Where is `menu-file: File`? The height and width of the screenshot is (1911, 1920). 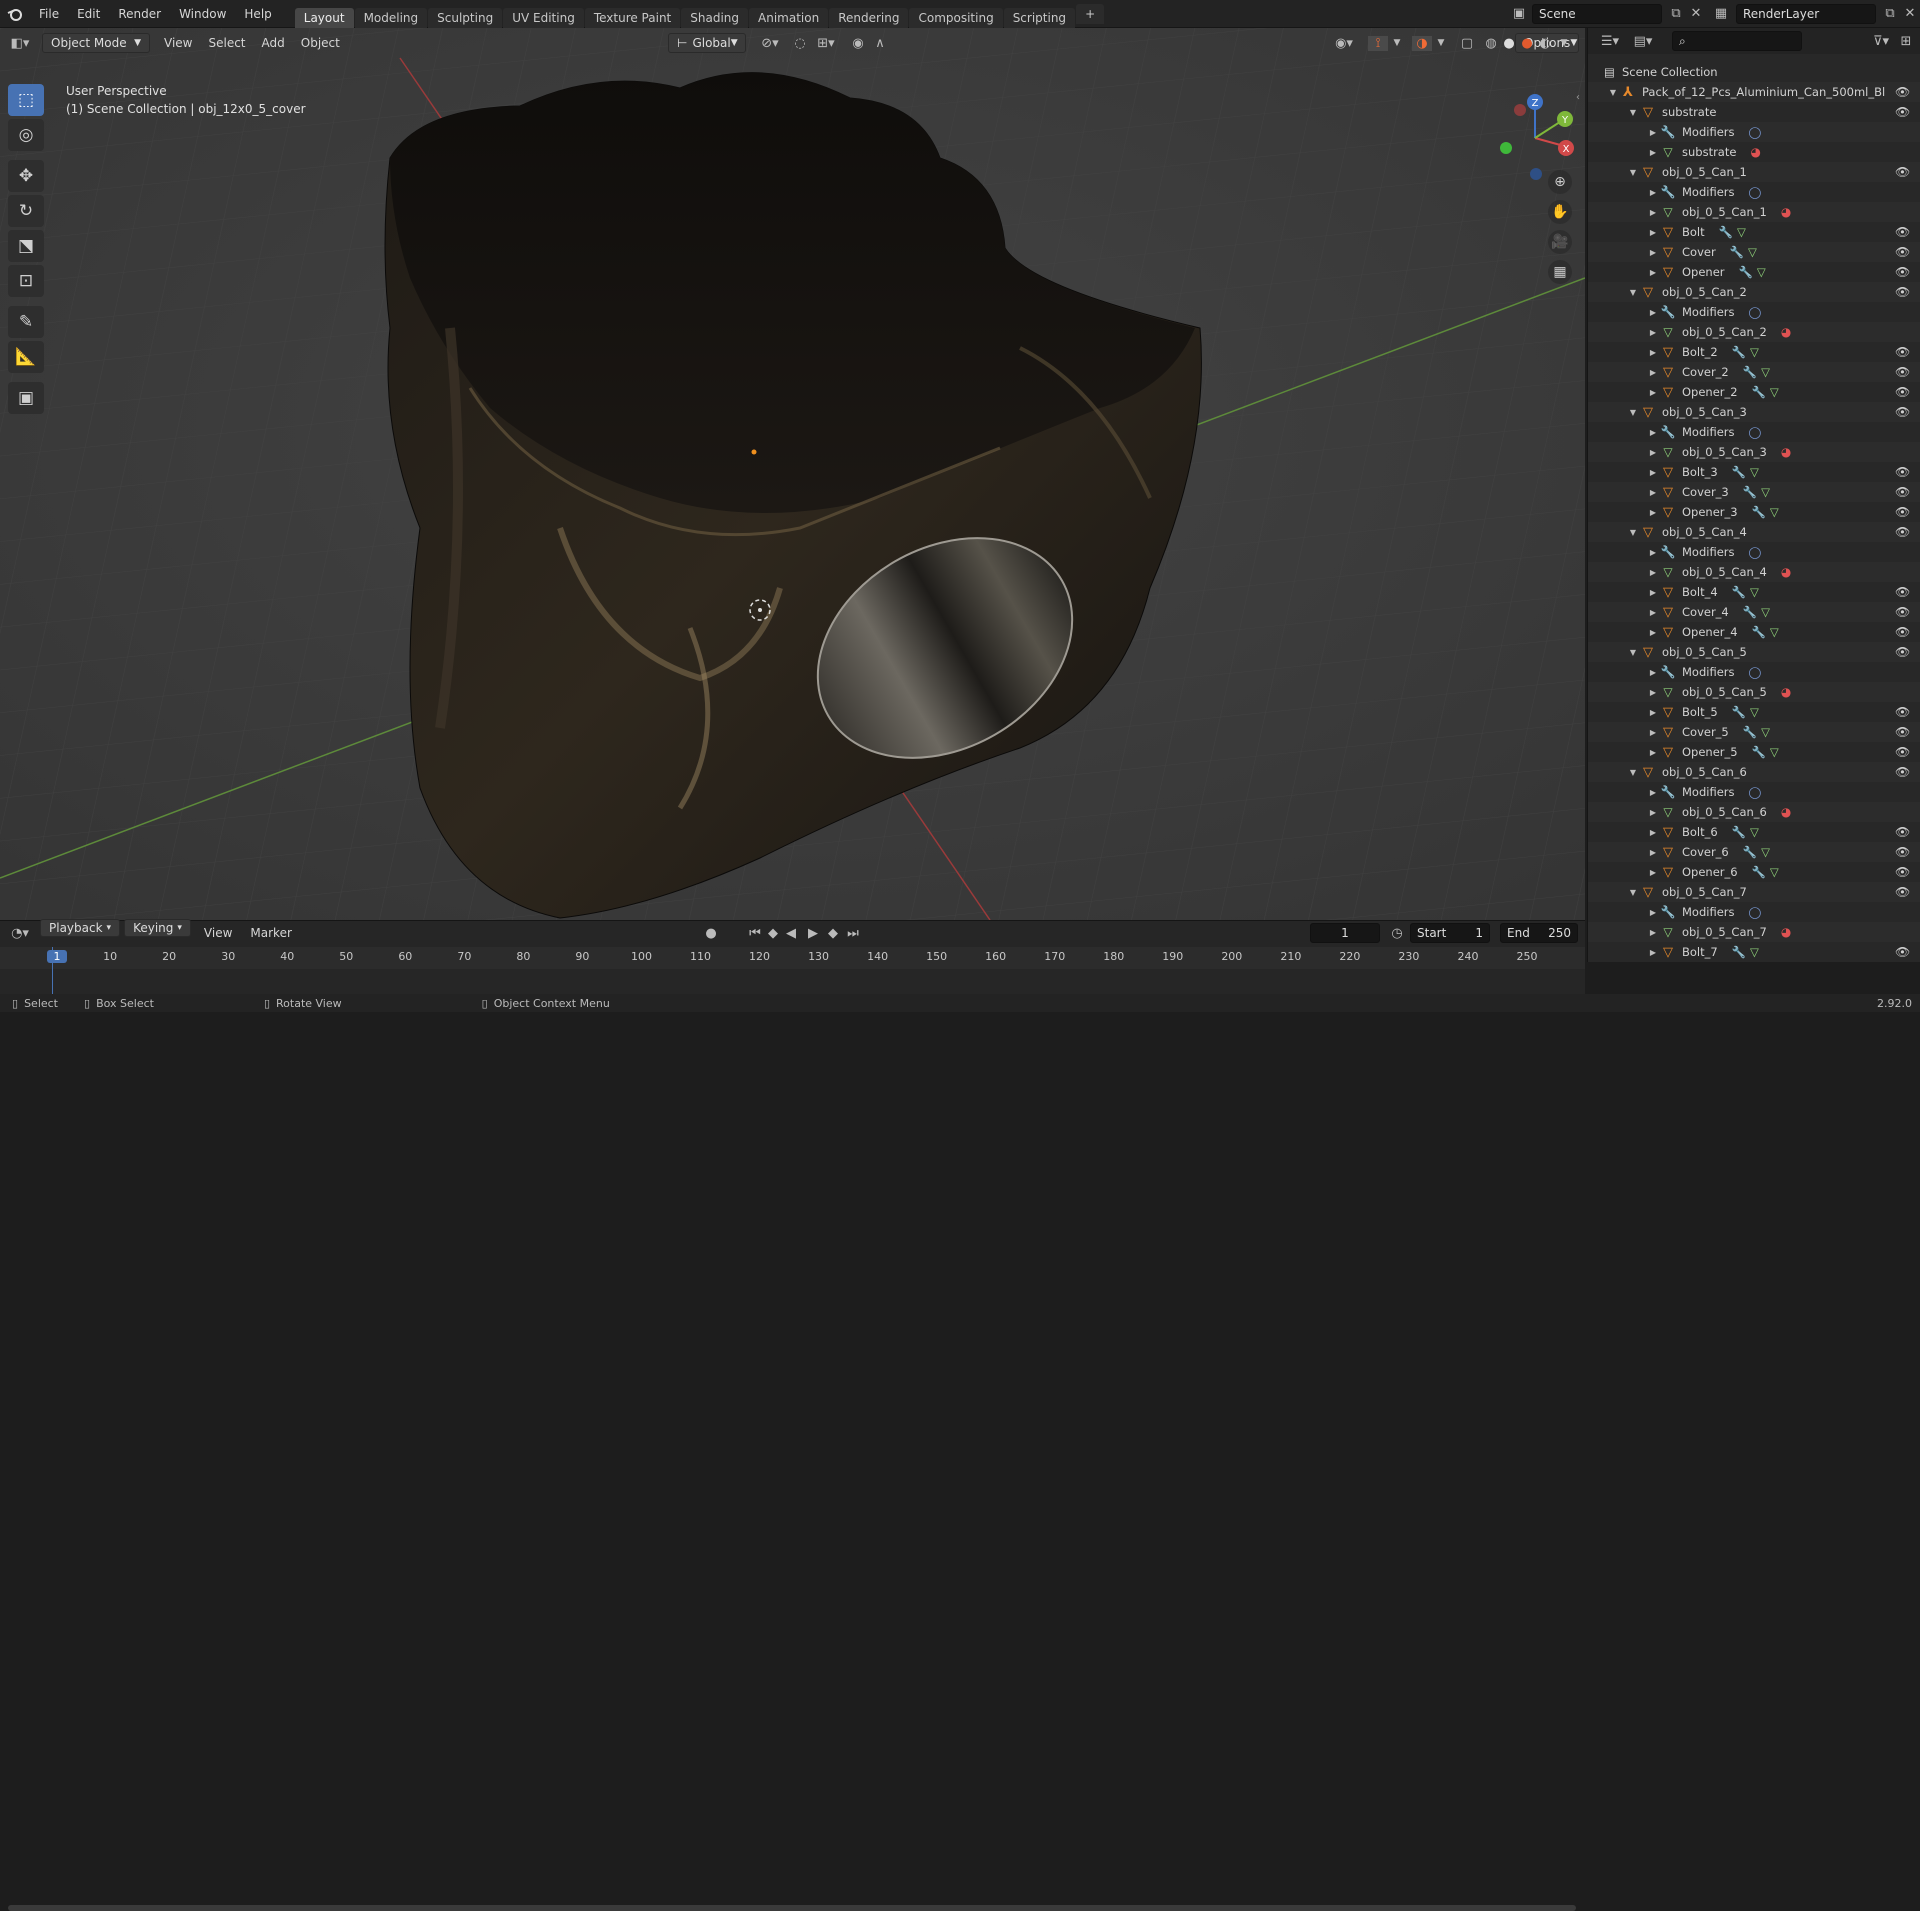
menu-file: File is located at coordinates (49, 14).